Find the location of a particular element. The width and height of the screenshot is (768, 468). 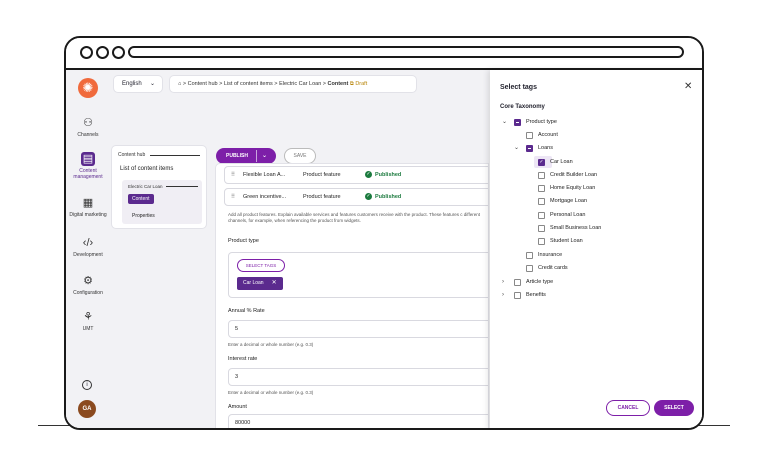

tag-checkbox: ✓ is located at coordinates (541, 162).